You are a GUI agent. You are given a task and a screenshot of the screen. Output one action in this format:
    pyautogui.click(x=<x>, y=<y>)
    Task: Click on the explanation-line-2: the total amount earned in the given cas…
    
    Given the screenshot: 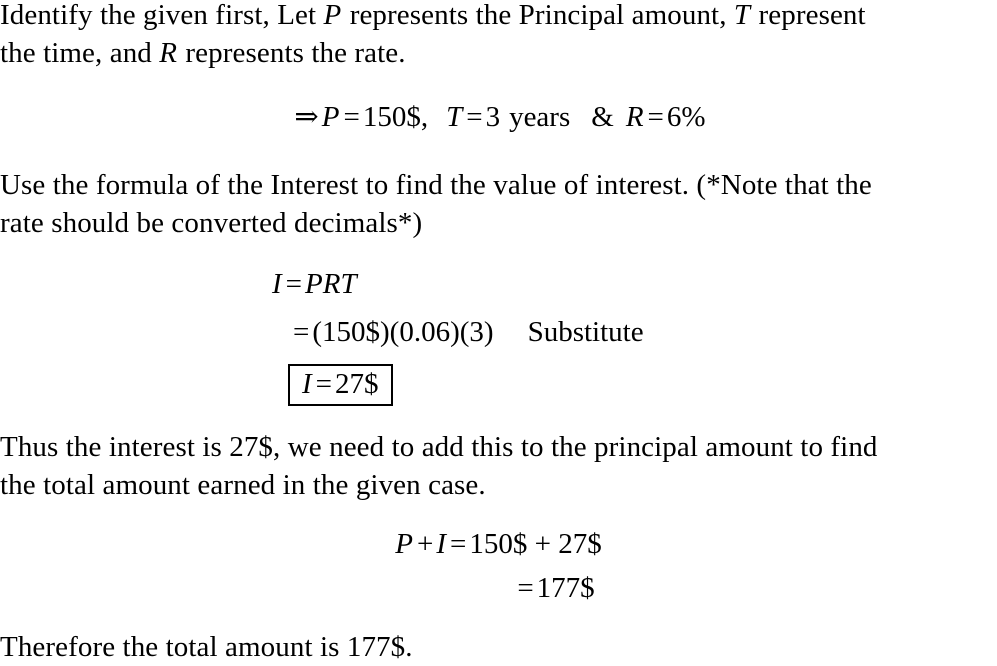 What is the action you would take?
    pyautogui.click(x=243, y=485)
    